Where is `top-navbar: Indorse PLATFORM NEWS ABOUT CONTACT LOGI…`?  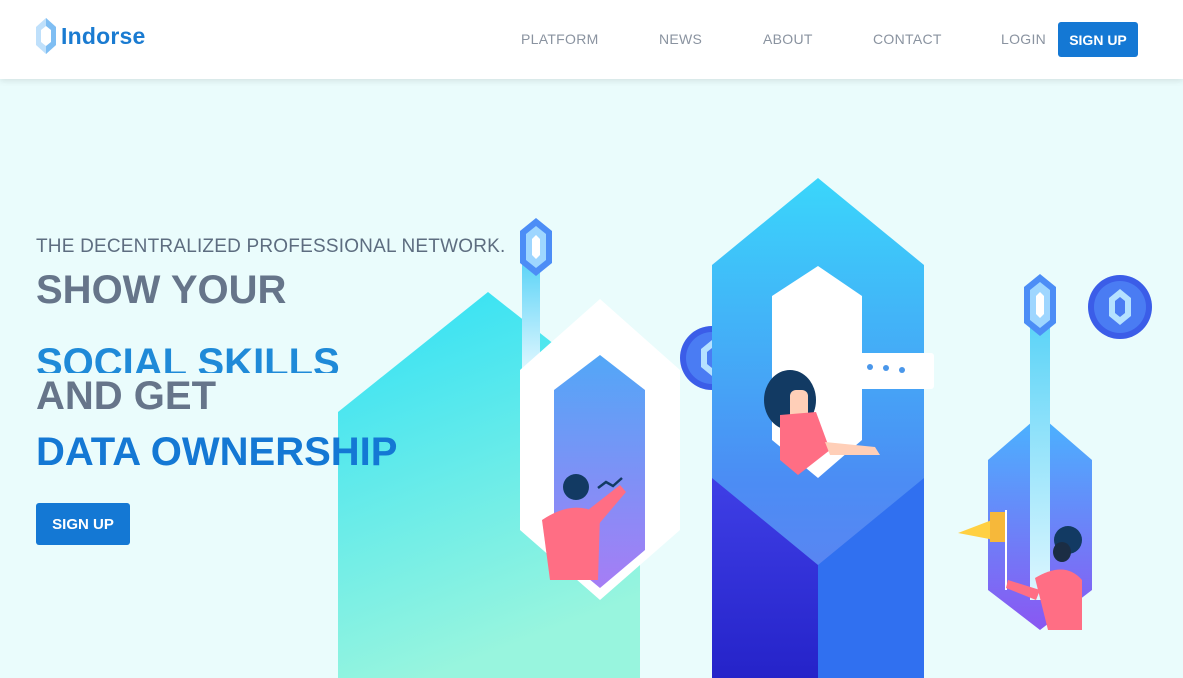
top-navbar: Indorse PLATFORM NEWS ABOUT CONTACT LOGI… is located at coordinates (591, 39).